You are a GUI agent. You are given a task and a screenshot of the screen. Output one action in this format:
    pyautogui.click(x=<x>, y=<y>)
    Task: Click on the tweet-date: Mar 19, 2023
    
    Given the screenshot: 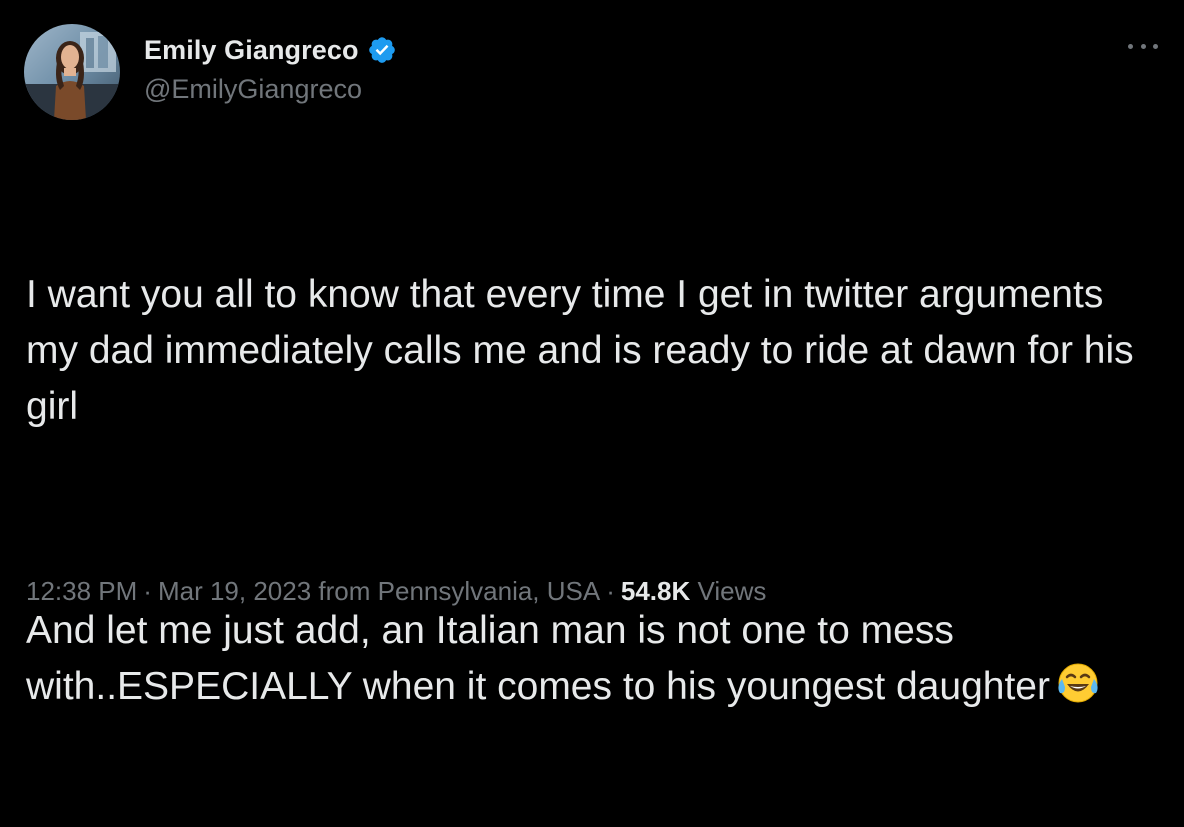 What is the action you would take?
    pyautogui.click(x=234, y=591)
    